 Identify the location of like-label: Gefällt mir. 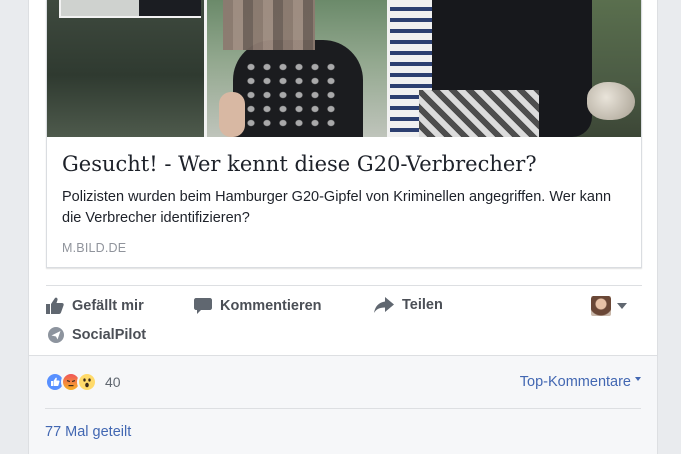
(108, 305).